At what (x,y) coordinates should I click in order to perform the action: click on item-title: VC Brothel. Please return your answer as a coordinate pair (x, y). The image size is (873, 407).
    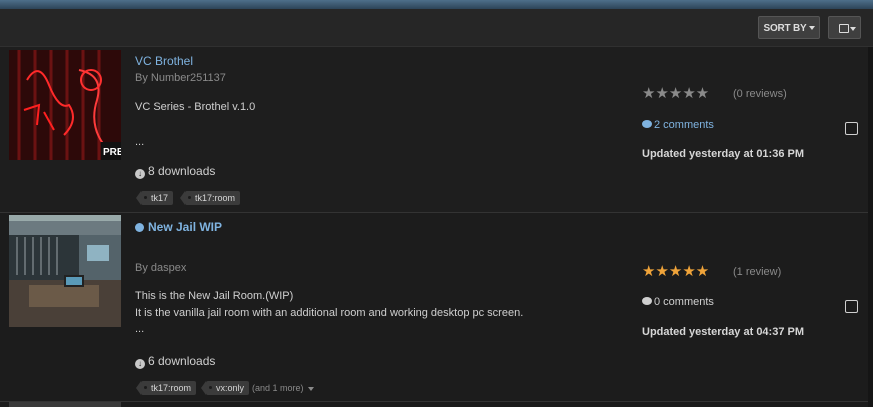
    Looking at the image, I should click on (164, 61).